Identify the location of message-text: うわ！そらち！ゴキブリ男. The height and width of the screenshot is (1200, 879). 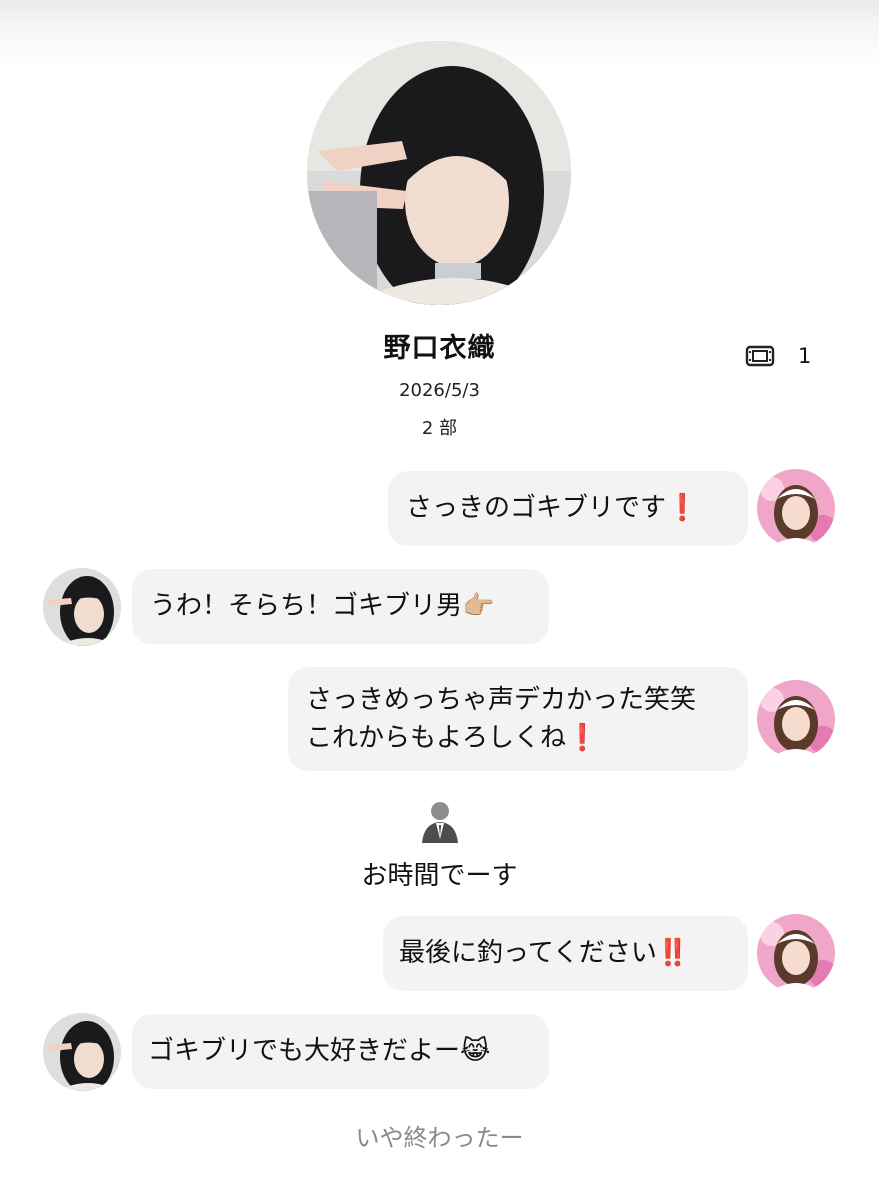
(306, 606).